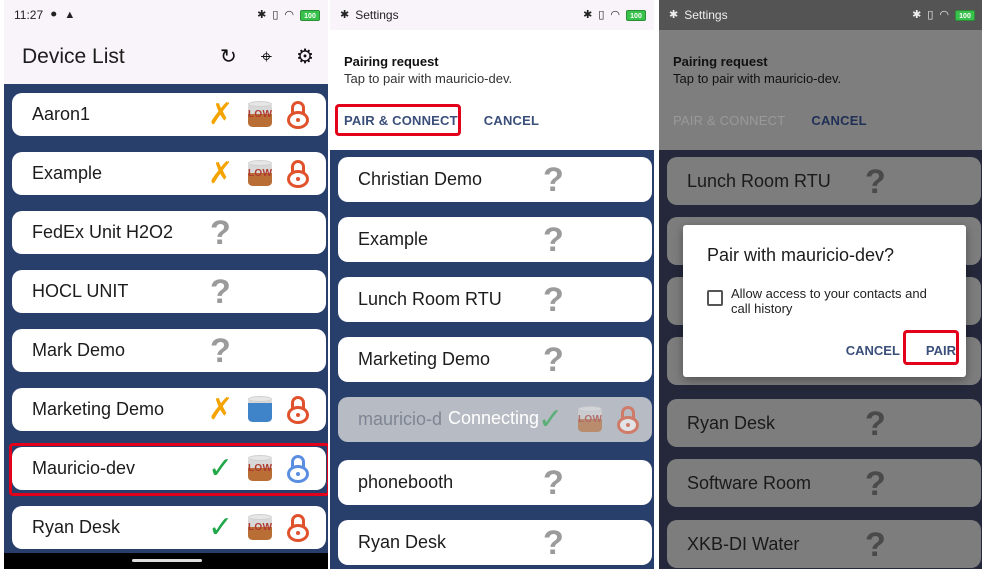  Describe the element at coordinates (169, 350) in the screenshot. I see `device-card: Mark Demo ?` at that location.